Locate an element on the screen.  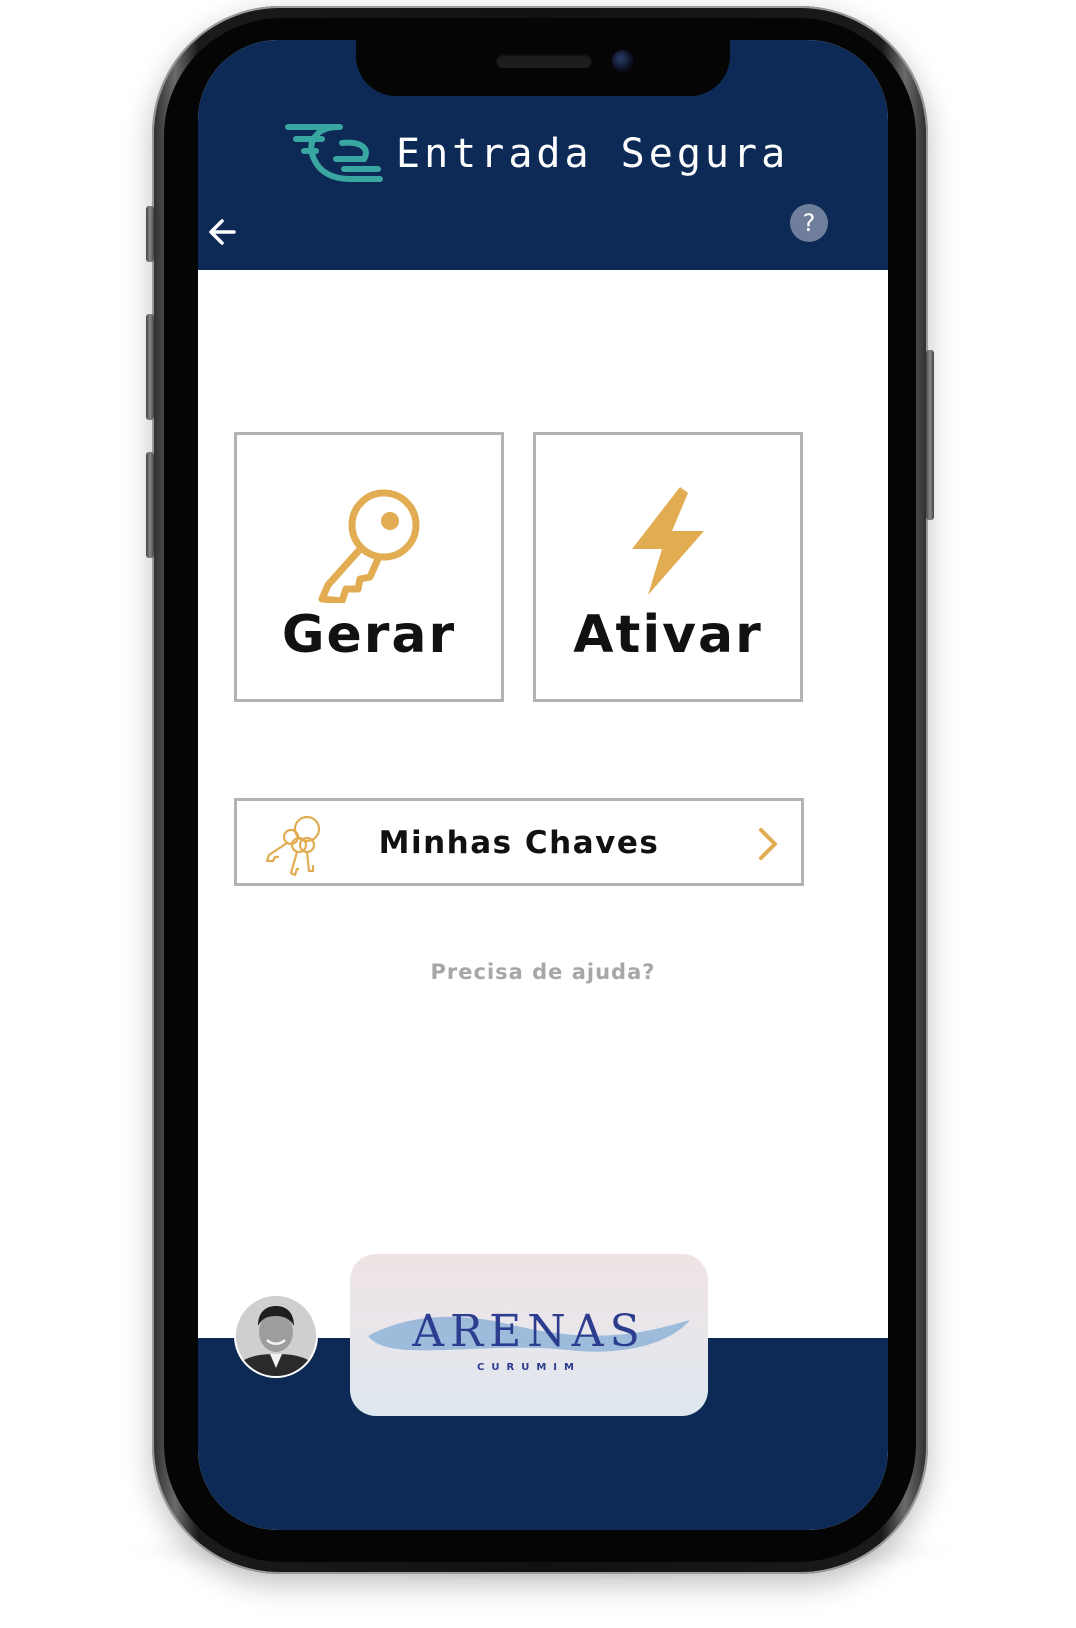
lightning-icon is located at coordinates (668, 541).